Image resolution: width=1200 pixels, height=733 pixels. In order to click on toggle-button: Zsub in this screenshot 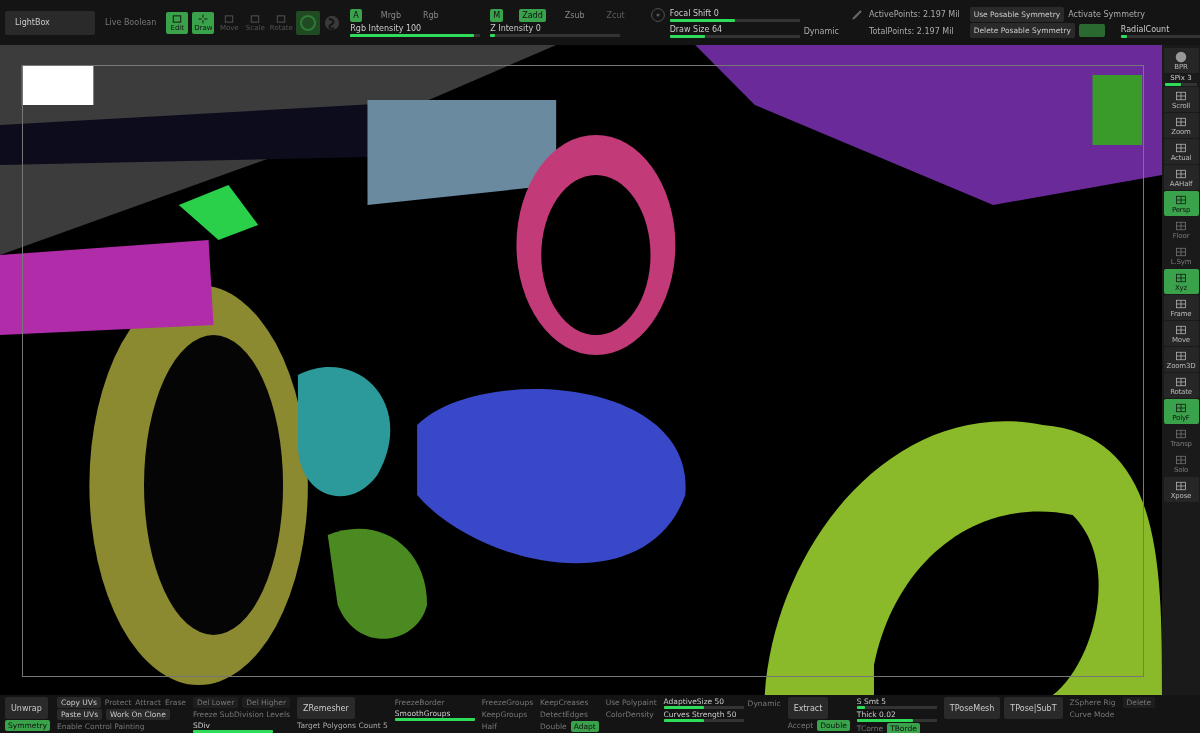, I will do `click(574, 15)`.